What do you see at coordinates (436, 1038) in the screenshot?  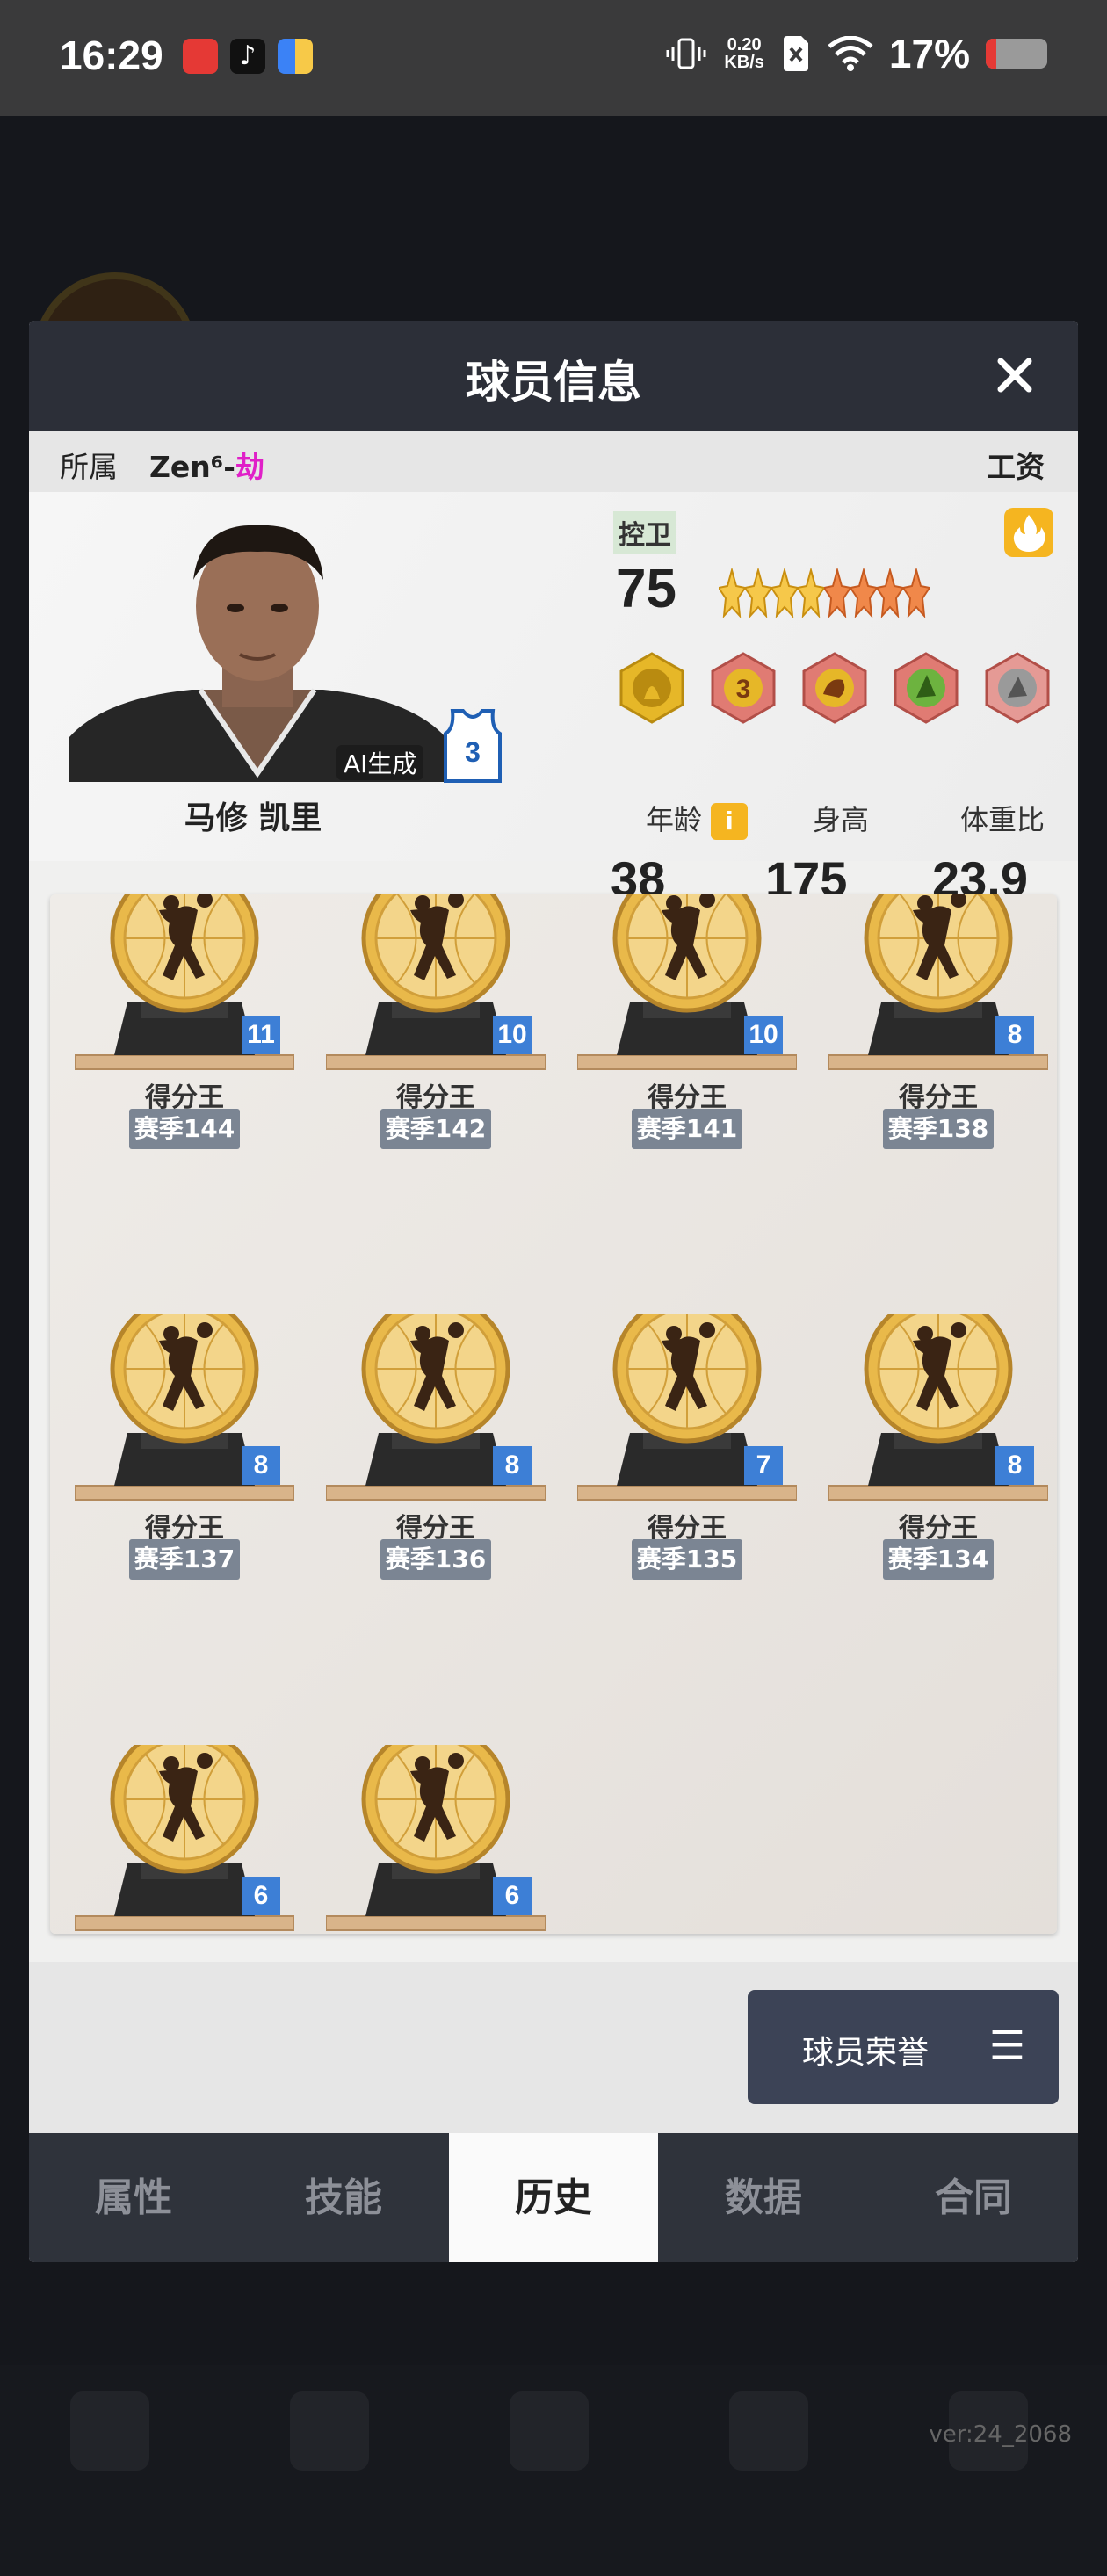 I see `trophy-item: 10 得分王 赛季142` at bounding box center [436, 1038].